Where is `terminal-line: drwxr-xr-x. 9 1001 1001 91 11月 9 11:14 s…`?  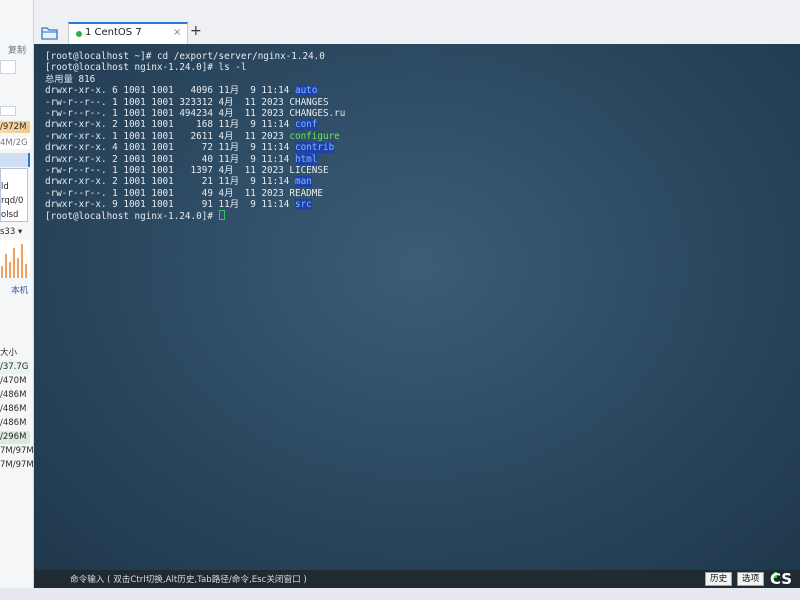
terminal-line: drwxr-xr-x. 9 1001 1001 91 11月 9 11:14 s… is located at coordinates (195, 205).